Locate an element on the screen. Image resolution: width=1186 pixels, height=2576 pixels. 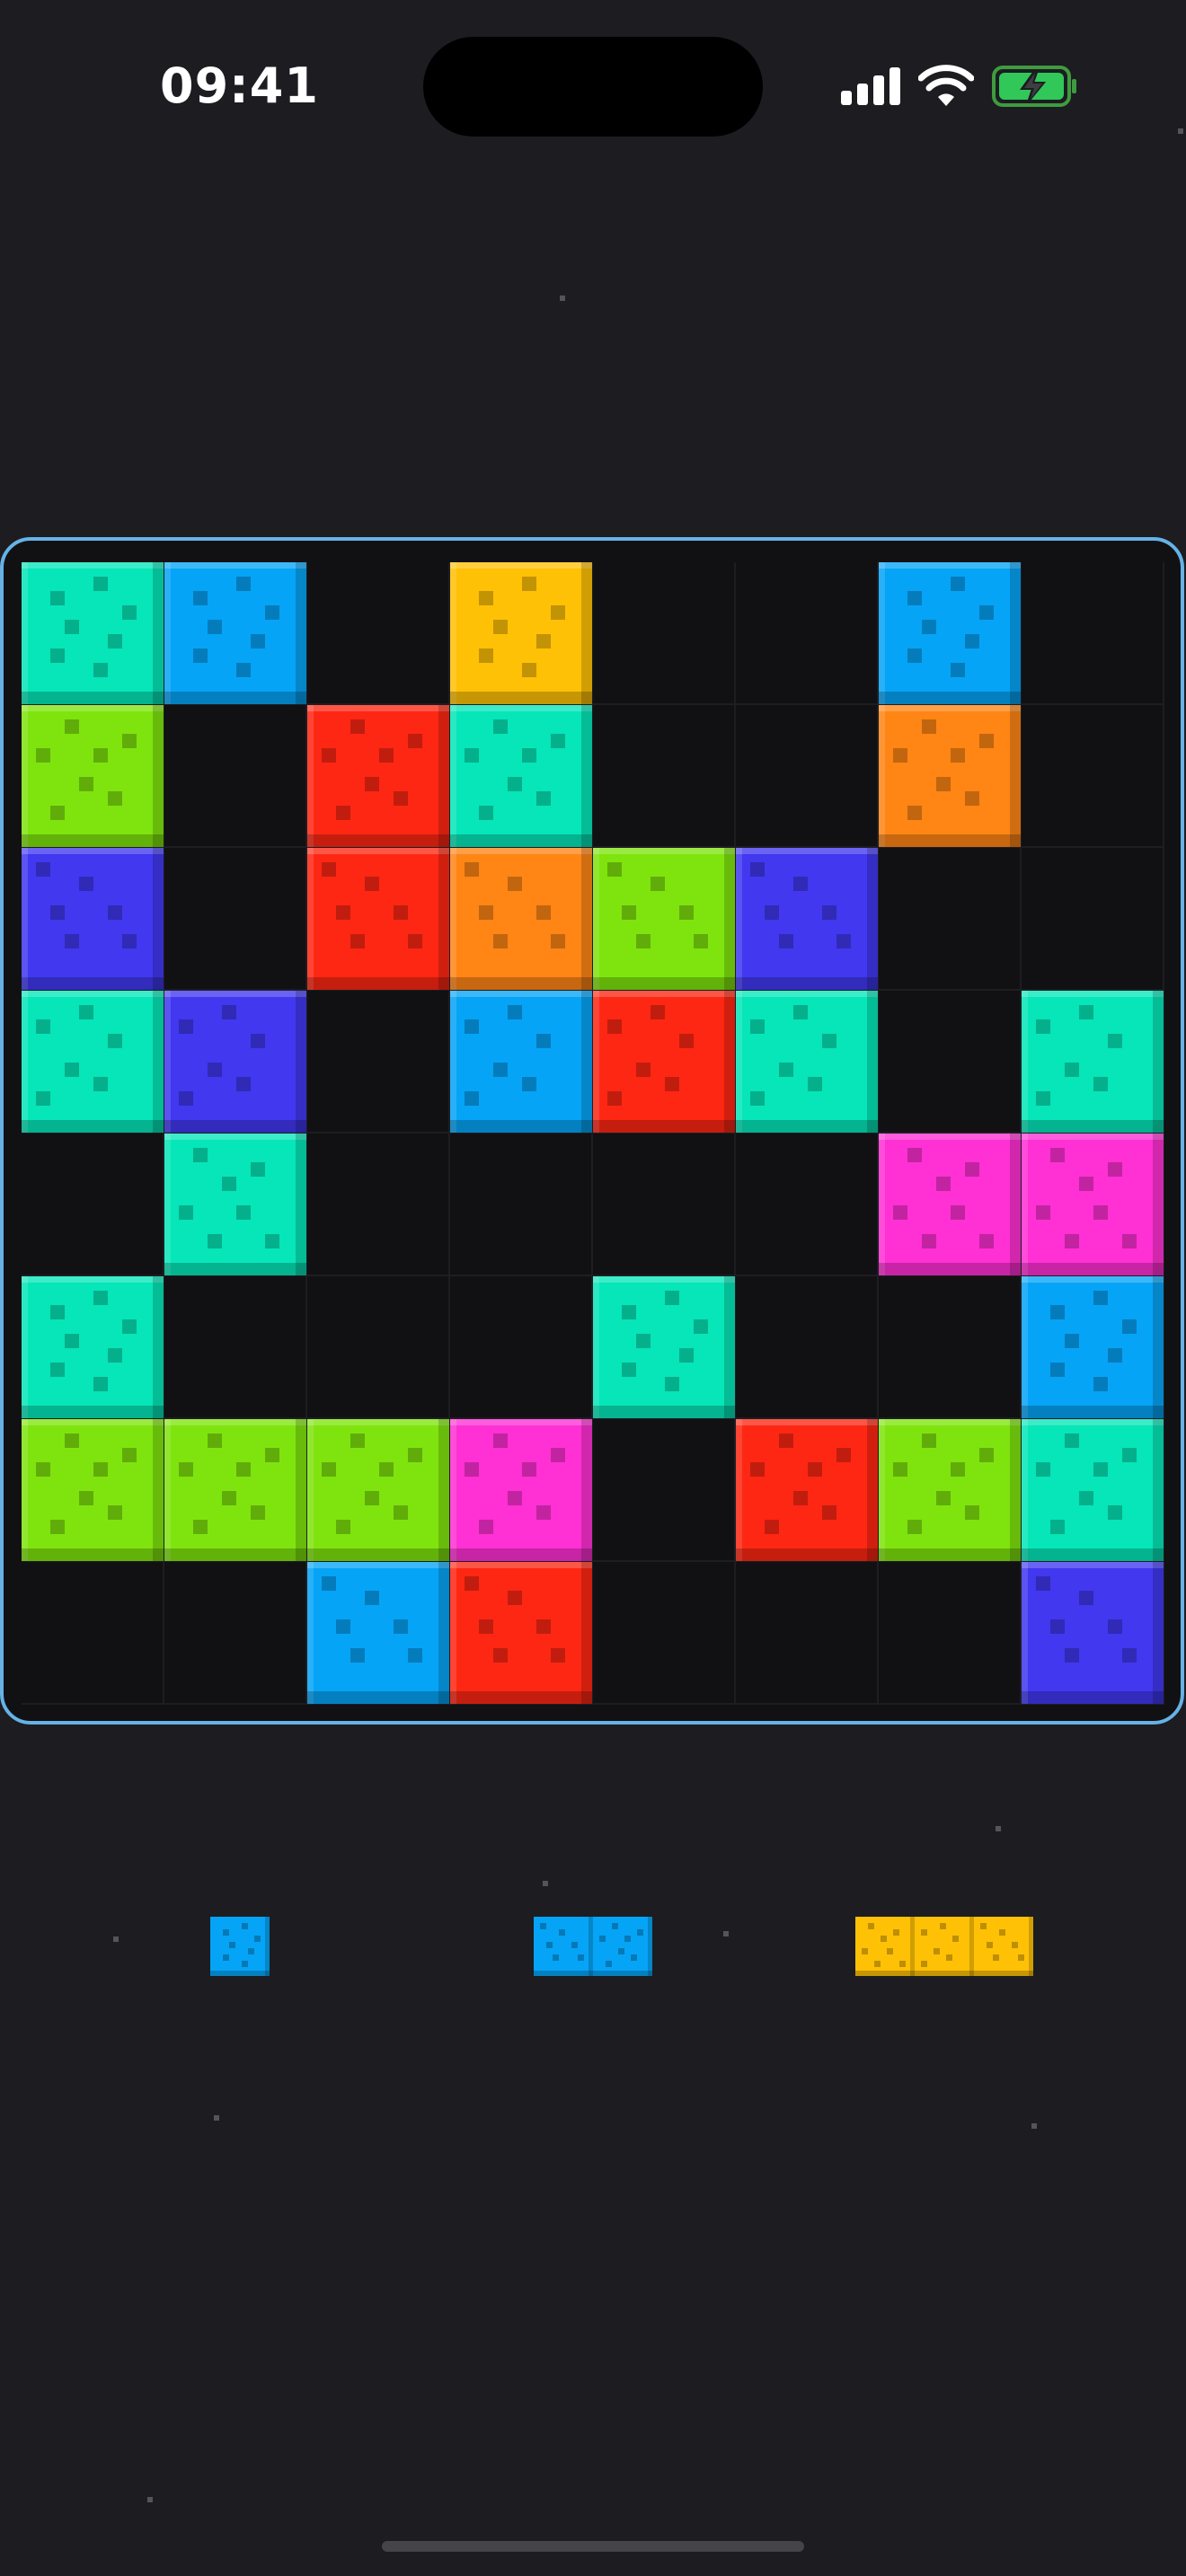
home-indicator is located at coordinates (593, 2546).